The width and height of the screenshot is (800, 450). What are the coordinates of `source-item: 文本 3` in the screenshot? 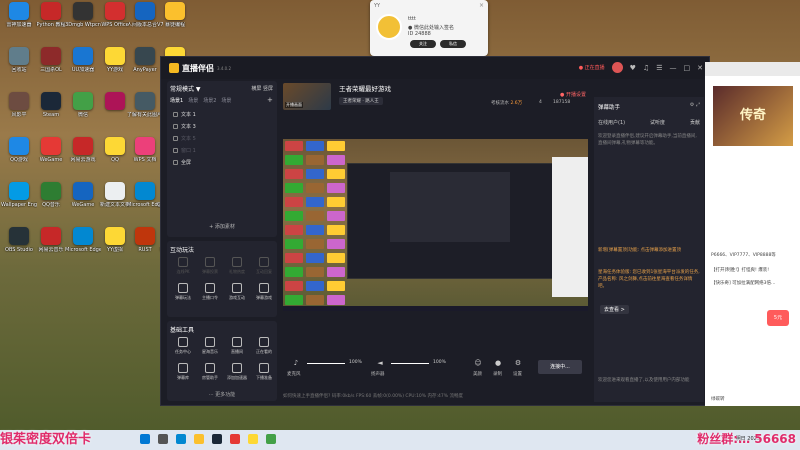 It's located at (184, 126).